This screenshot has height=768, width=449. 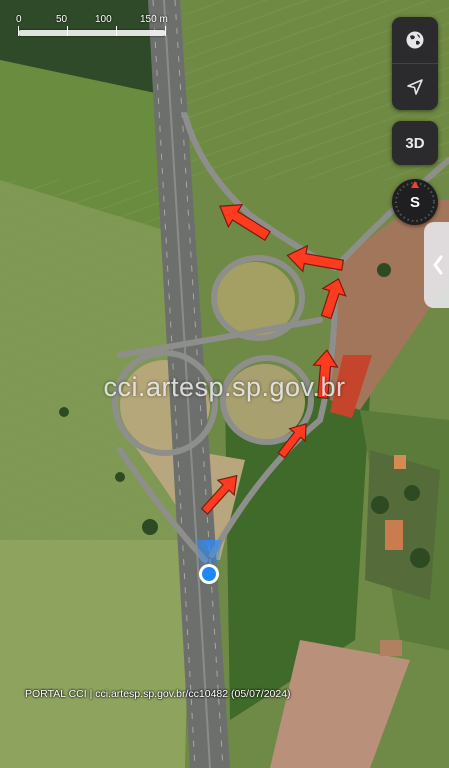 I want to click on map-type-button, so click(x=415, y=40).